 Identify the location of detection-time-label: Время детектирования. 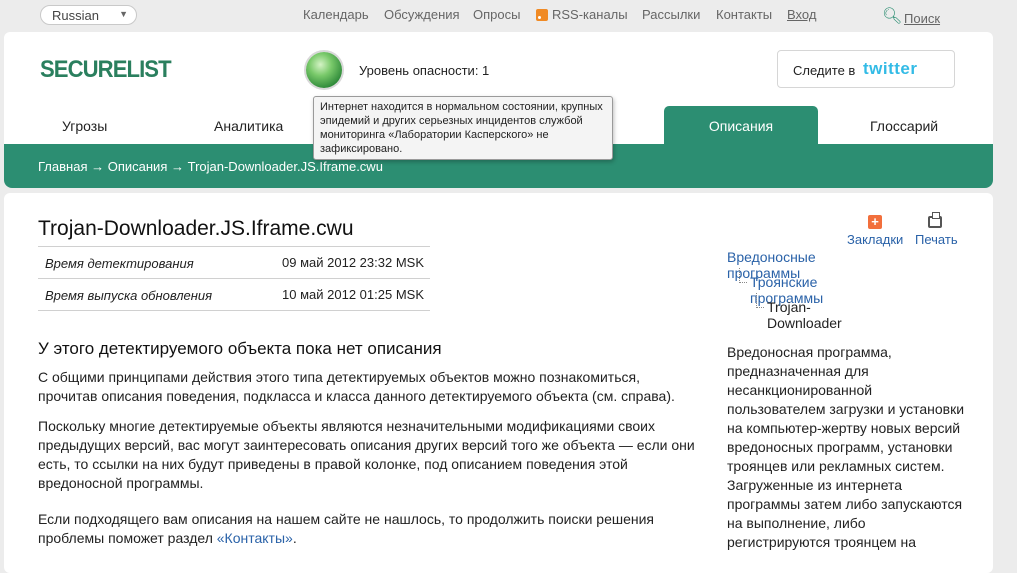
(119, 263).